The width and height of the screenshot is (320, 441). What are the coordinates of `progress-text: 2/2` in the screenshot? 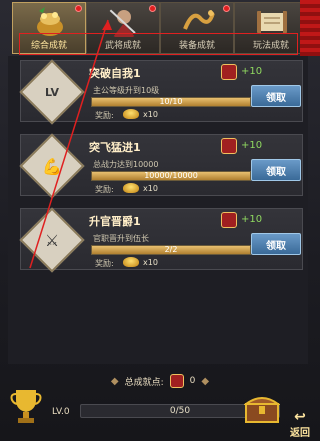 It's located at (171, 249).